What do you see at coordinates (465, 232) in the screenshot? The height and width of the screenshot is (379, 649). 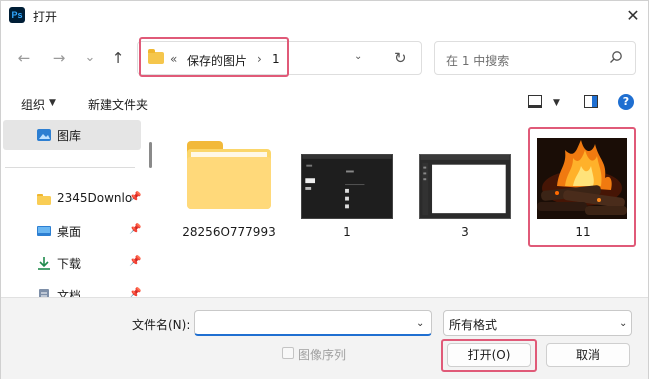 I see `file-name: 3` at bounding box center [465, 232].